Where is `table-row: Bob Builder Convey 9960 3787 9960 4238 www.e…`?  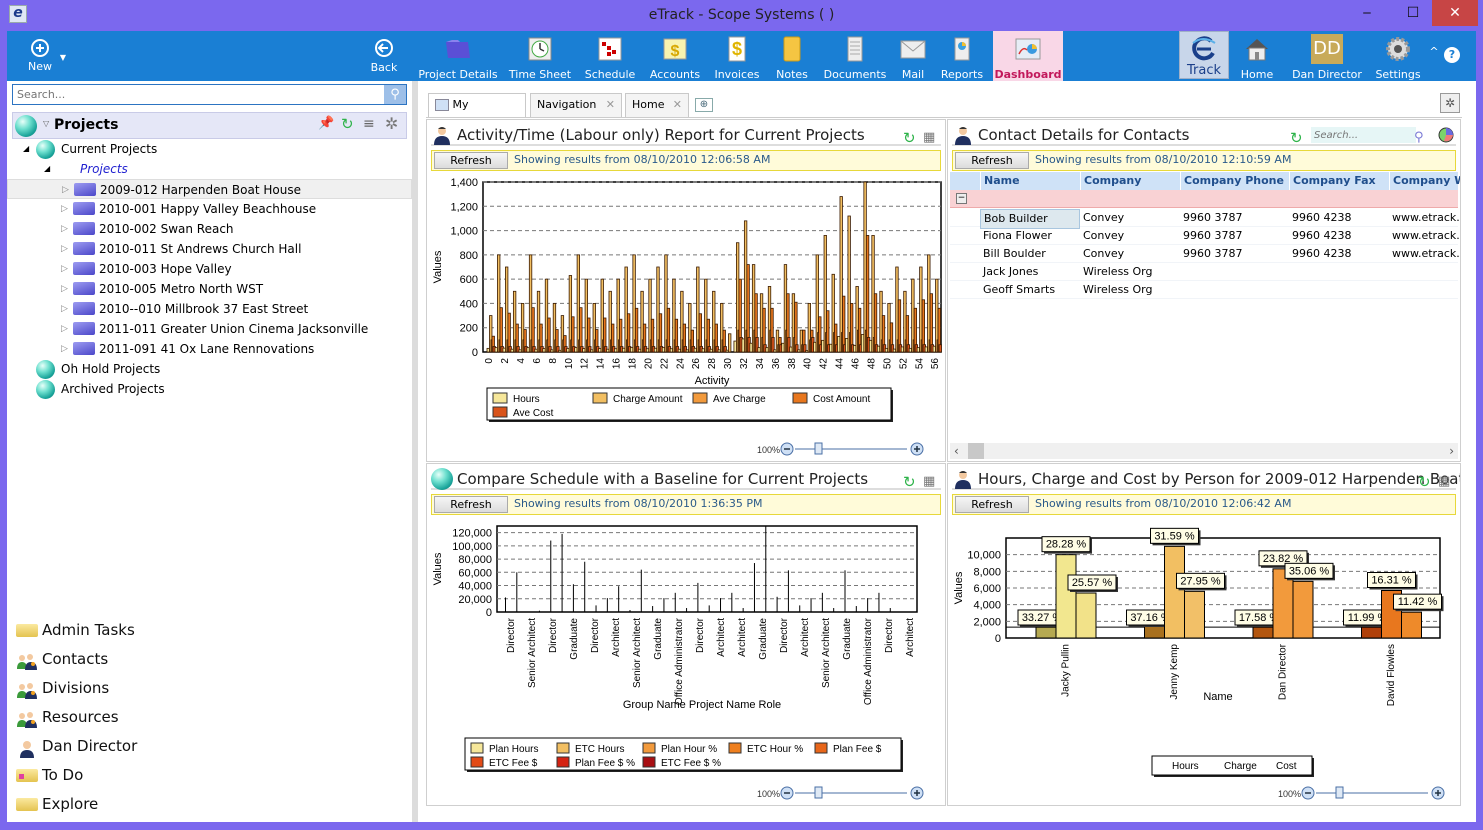 table-row: Bob Builder Convey 9960 3787 9960 4238 www.e… is located at coordinates (1205, 219).